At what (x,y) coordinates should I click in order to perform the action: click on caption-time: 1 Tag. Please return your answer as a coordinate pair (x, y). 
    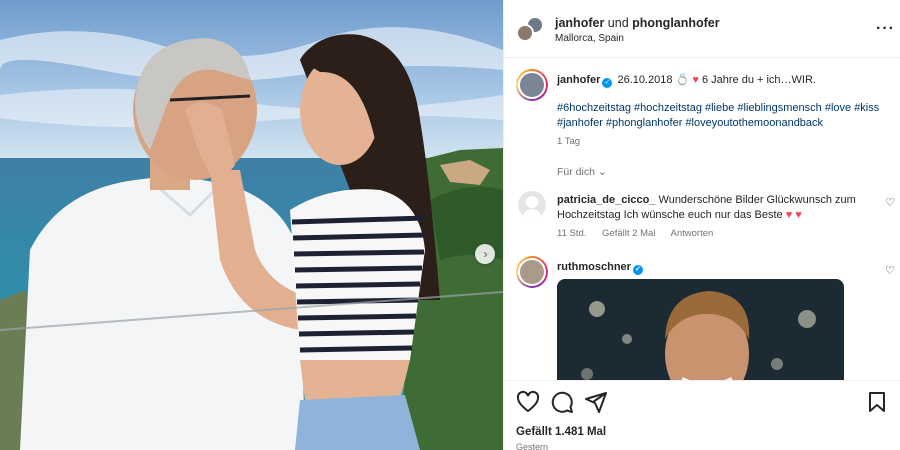
    Looking at the image, I should click on (569, 141).